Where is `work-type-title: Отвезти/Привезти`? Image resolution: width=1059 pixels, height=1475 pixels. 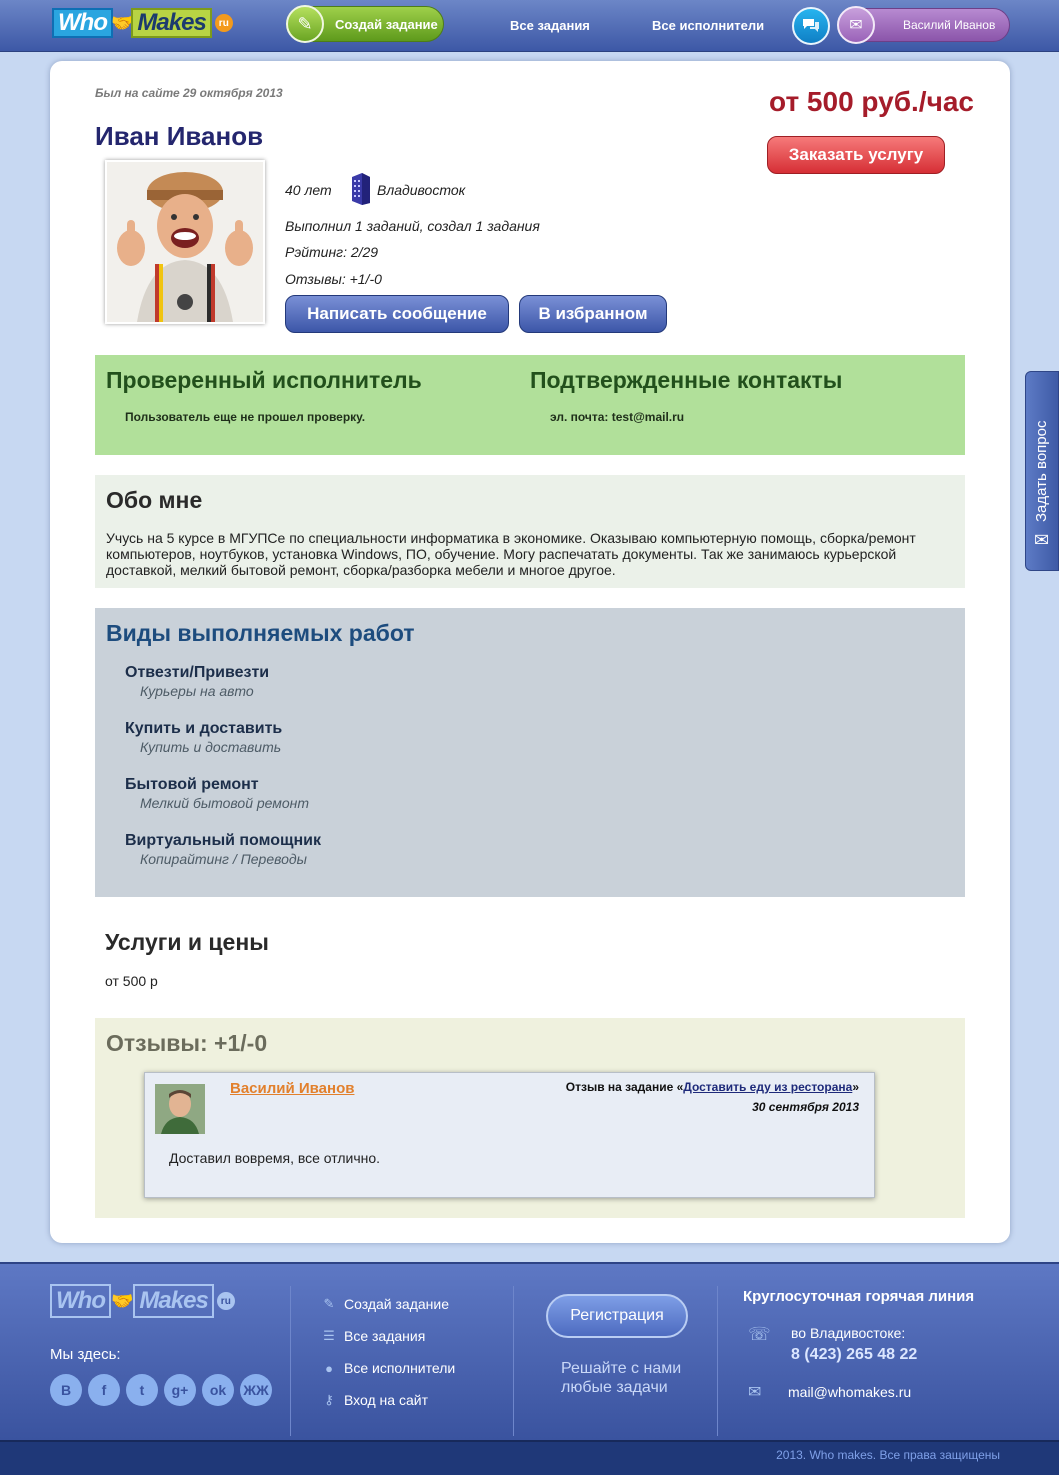
work-type-title: Отвезти/Привезти is located at coordinates (197, 673).